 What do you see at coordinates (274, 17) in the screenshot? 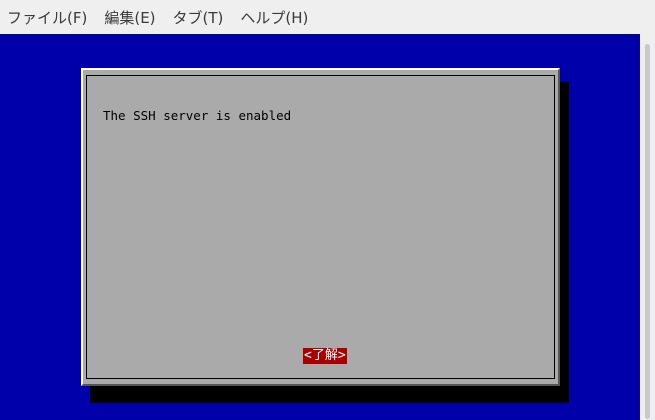
I see `menu-help: ヘルプ(H)` at bounding box center [274, 17].